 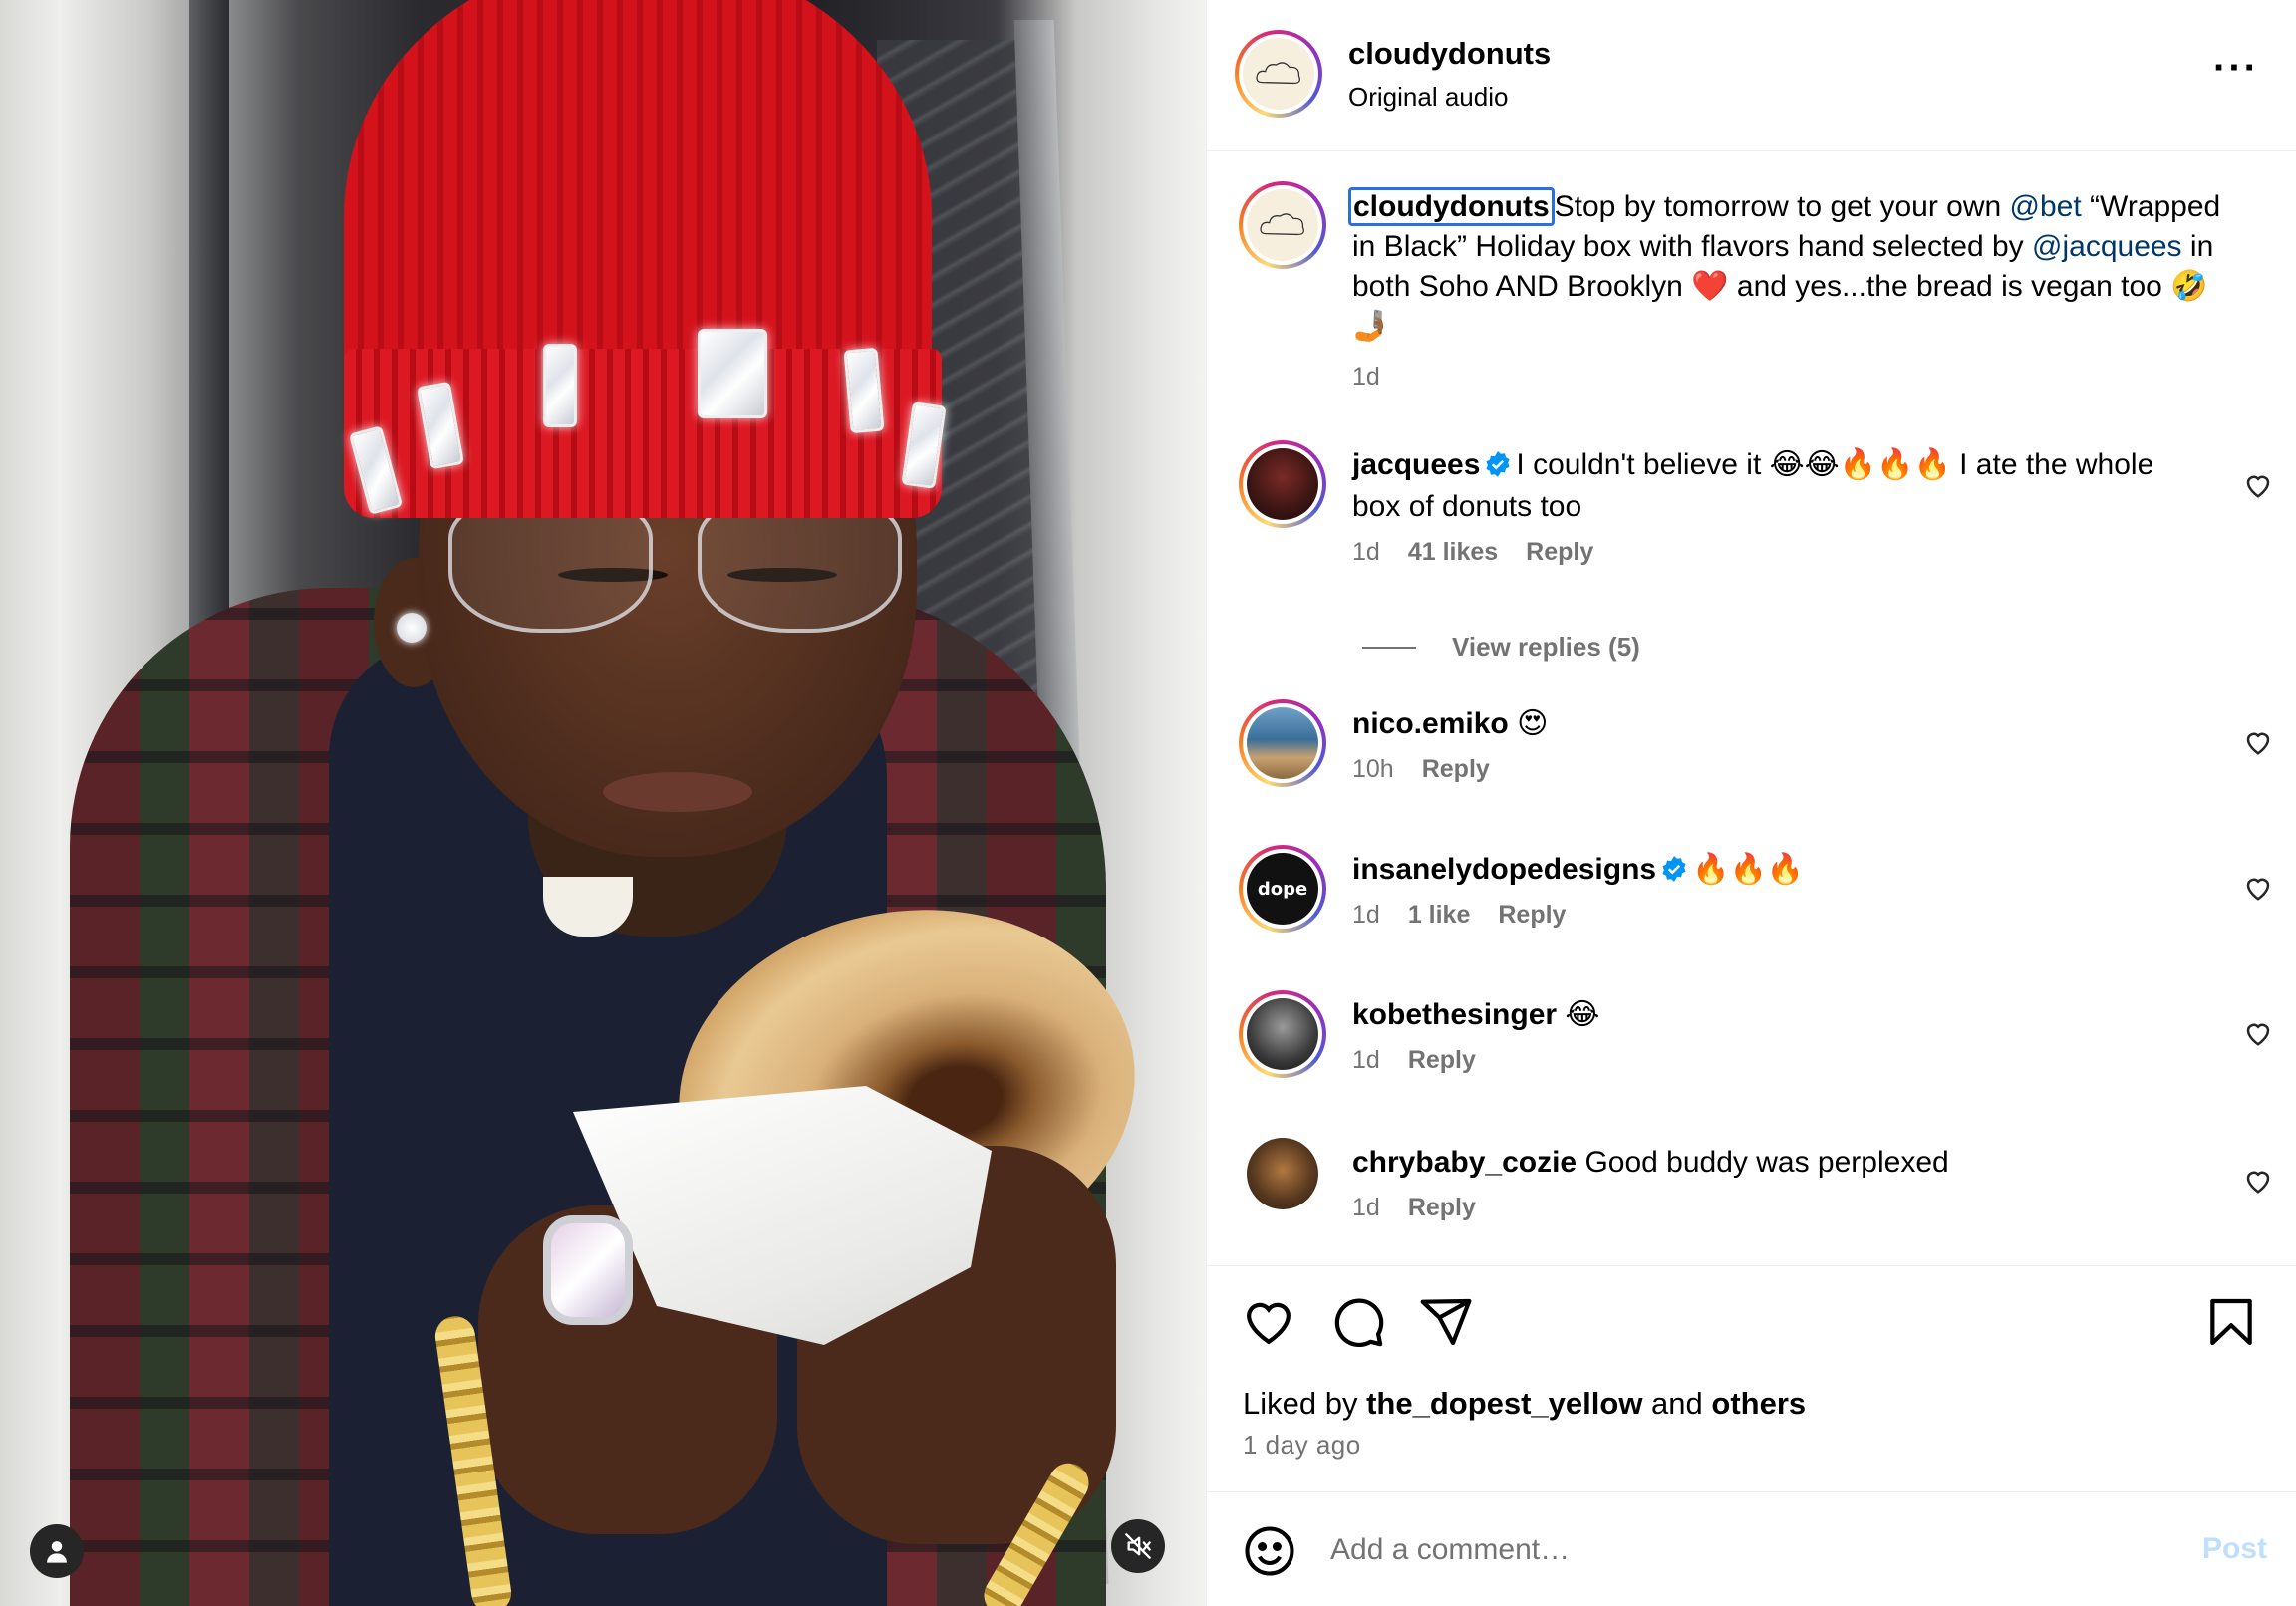 What do you see at coordinates (1453, 552) in the screenshot?
I see `comment-likes: 41 likes` at bounding box center [1453, 552].